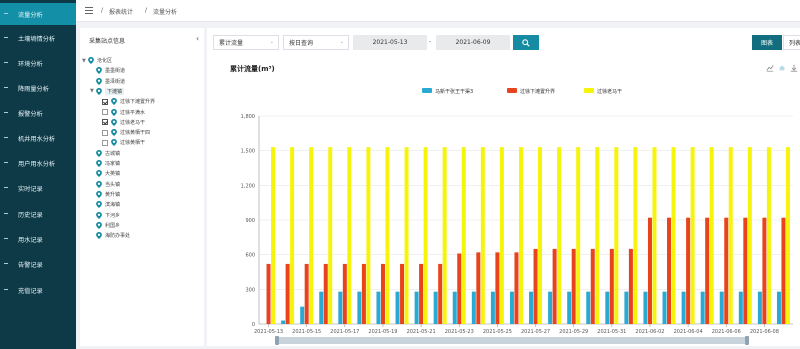  What do you see at coordinates (764, 332) in the screenshot?
I see `x-tick-label: 2021-06-08` at bounding box center [764, 332].